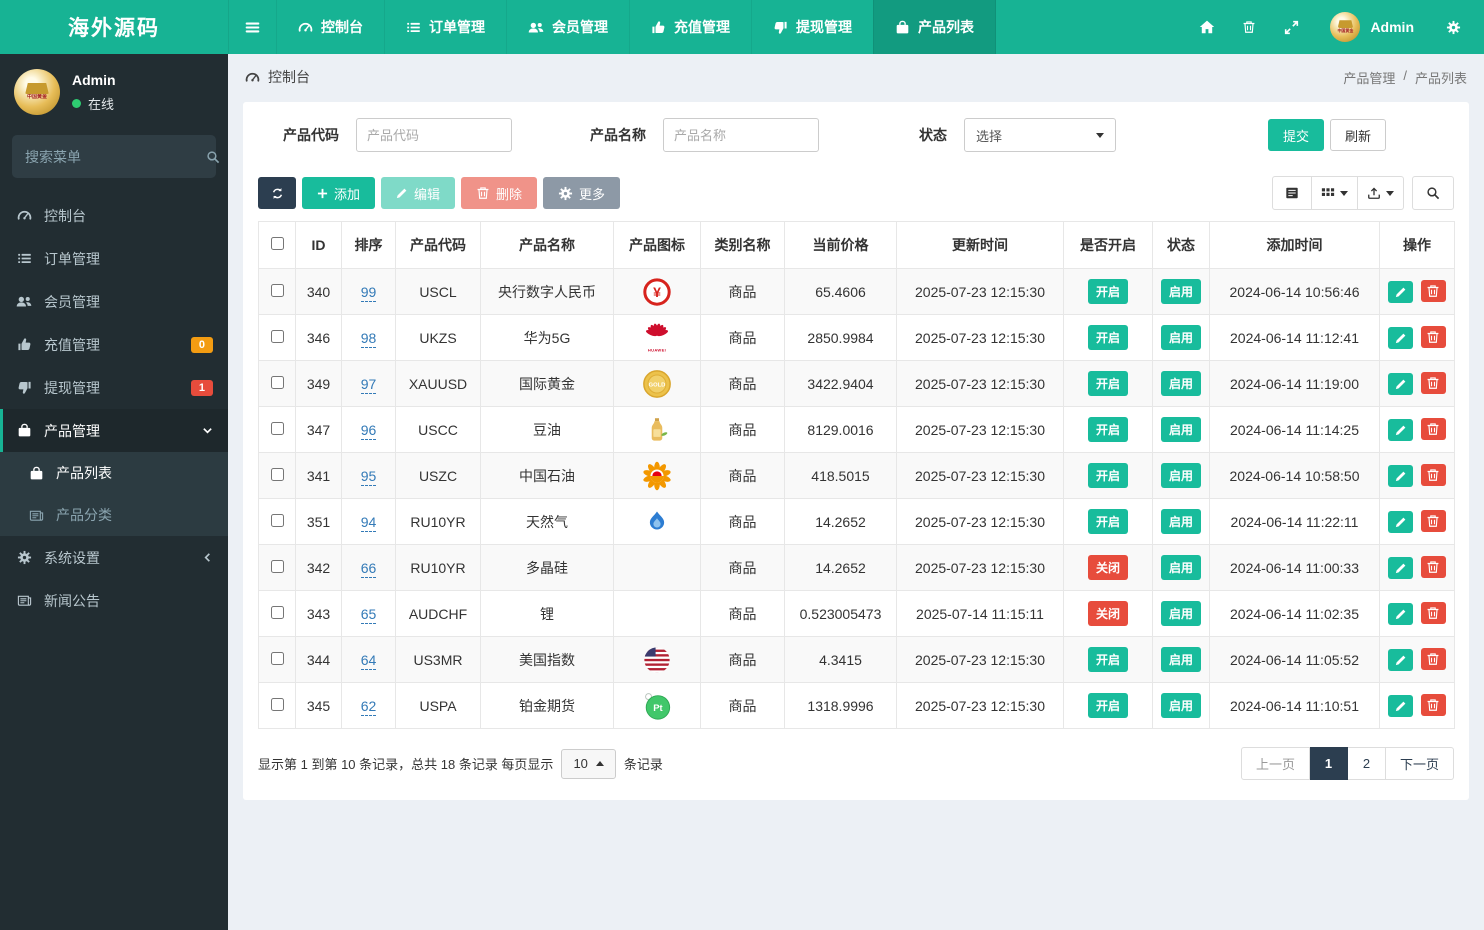 The image size is (1484, 930). What do you see at coordinates (1381, 193) in the screenshot?
I see `export-button` at bounding box center [1381, 193].